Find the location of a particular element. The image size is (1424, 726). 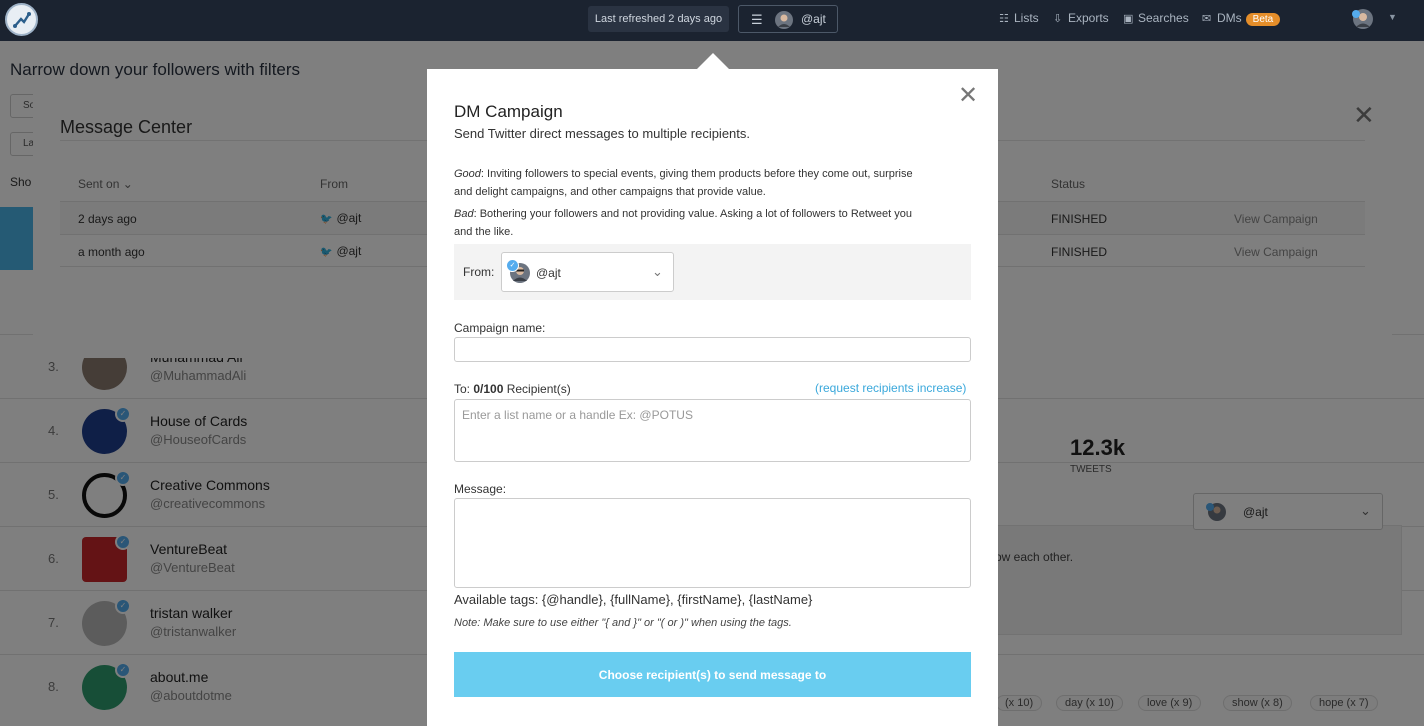

list-icon: ☷ is located at coordinates (1004, 19).